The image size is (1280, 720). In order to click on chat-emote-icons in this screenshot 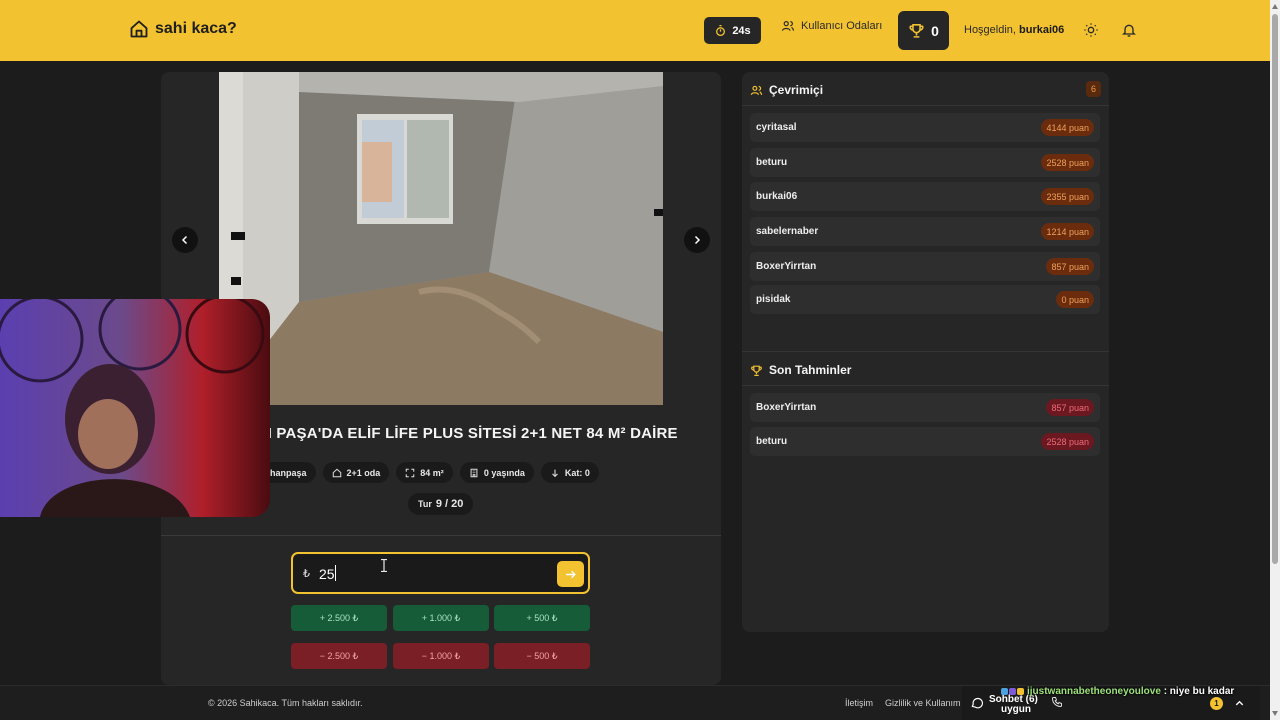, I will do `click(1012, 691)`.